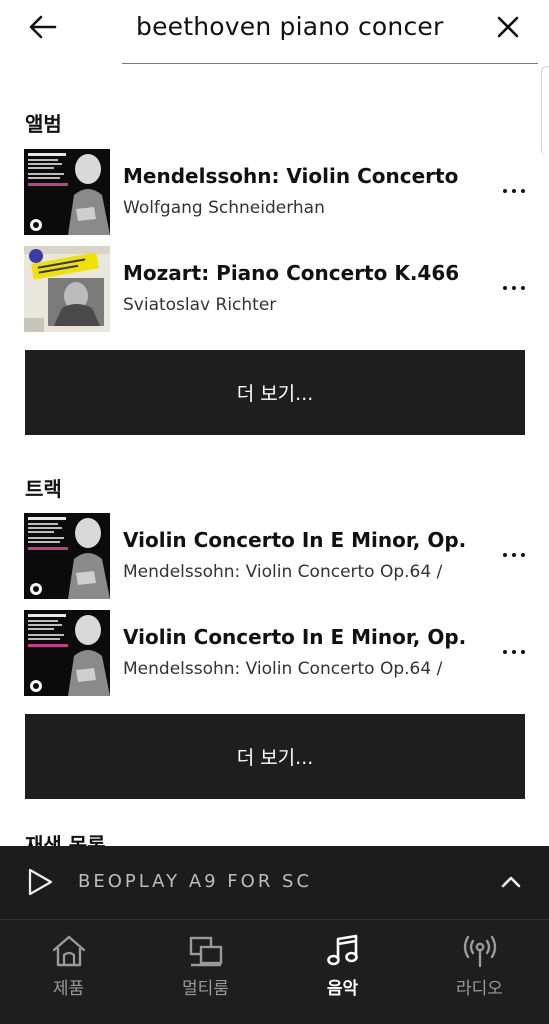  What do you see at coordinates (480, 951) in the screenshot?
I see `radio-antenna-icon` at bounding box center [480, 951].